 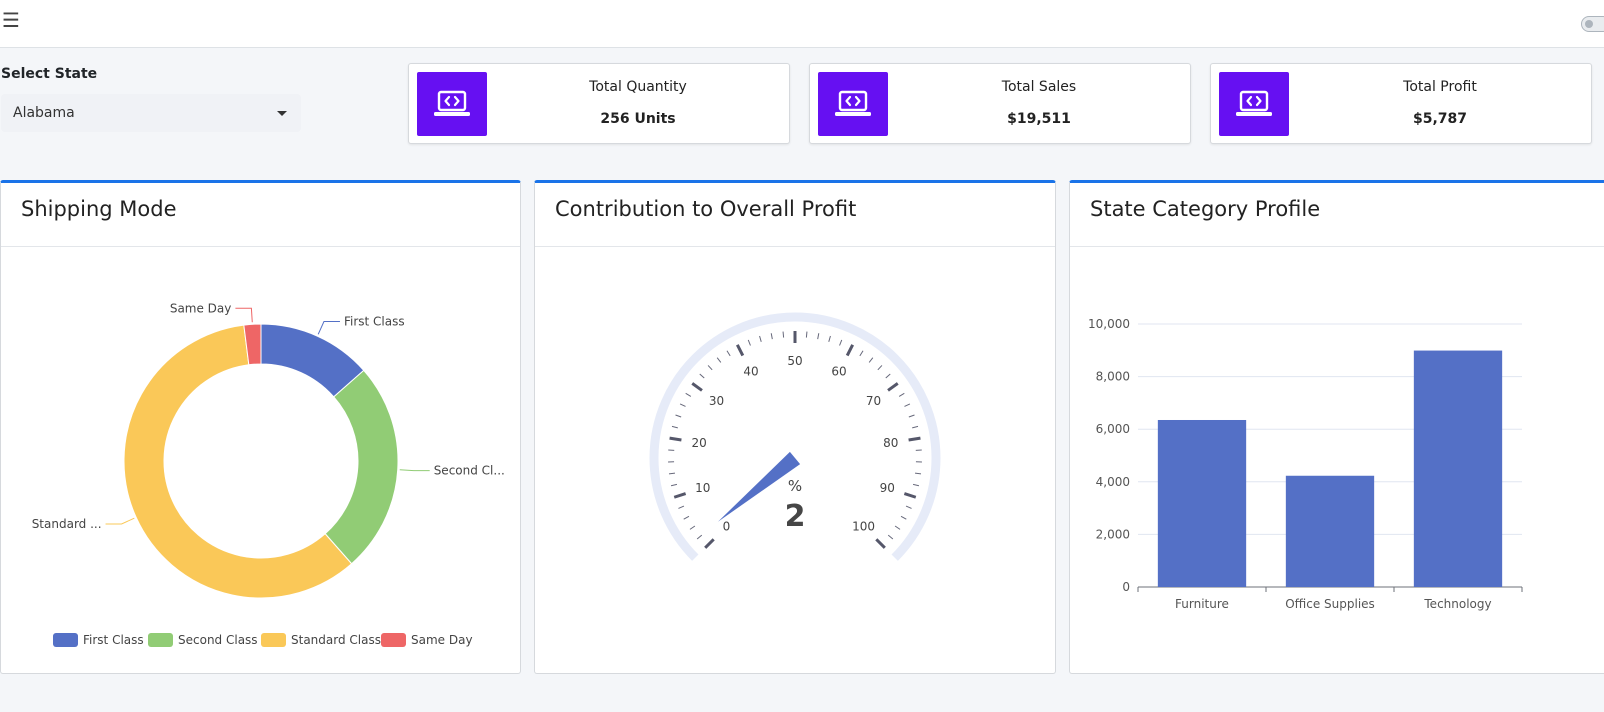 What do you see at coordinates (1202, 604) in the screenshot?
I see `x-tick-label: Furniture` at bounding box center [1202, 604].